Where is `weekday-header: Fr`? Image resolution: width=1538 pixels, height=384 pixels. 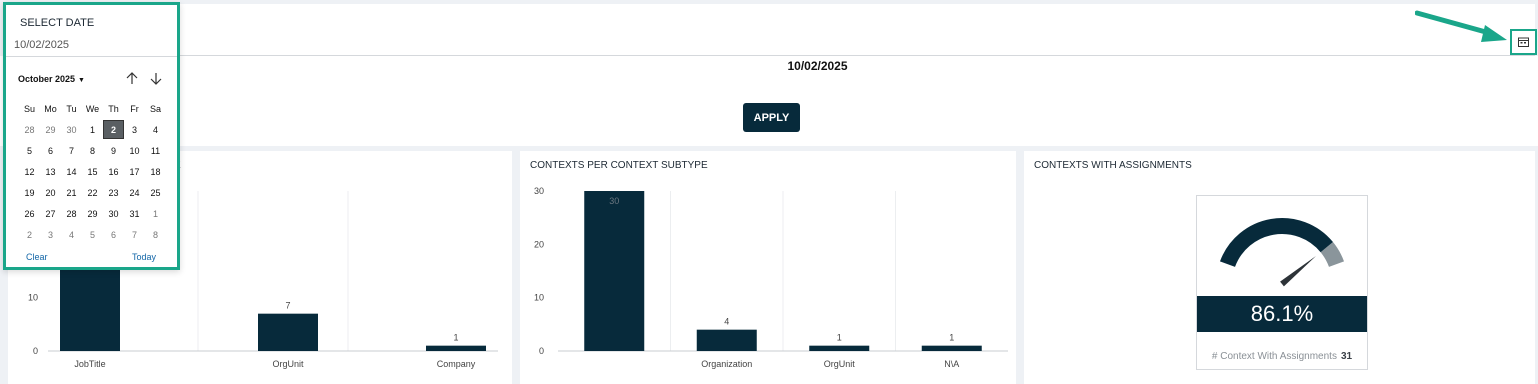
weekday-header: Fr is located at coordinates (134, 108).